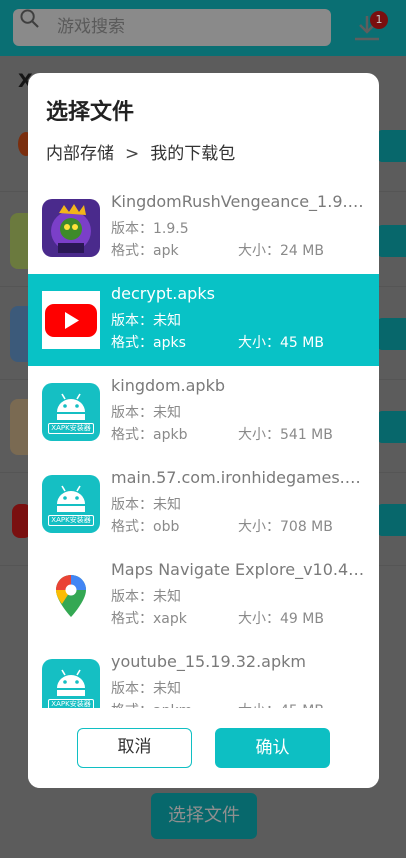 Image resolution: width=406 pixels, height=858 pixels. I want to click on file-format: 格式：xapk, so click(149, 619).